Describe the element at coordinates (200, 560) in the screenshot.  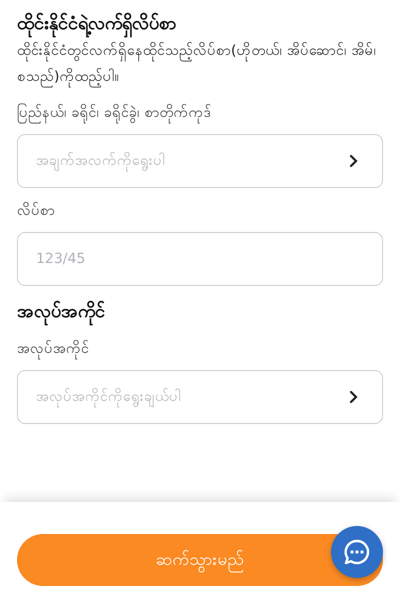
I see `continue-button: ဆက်သွားမည်` at that location.